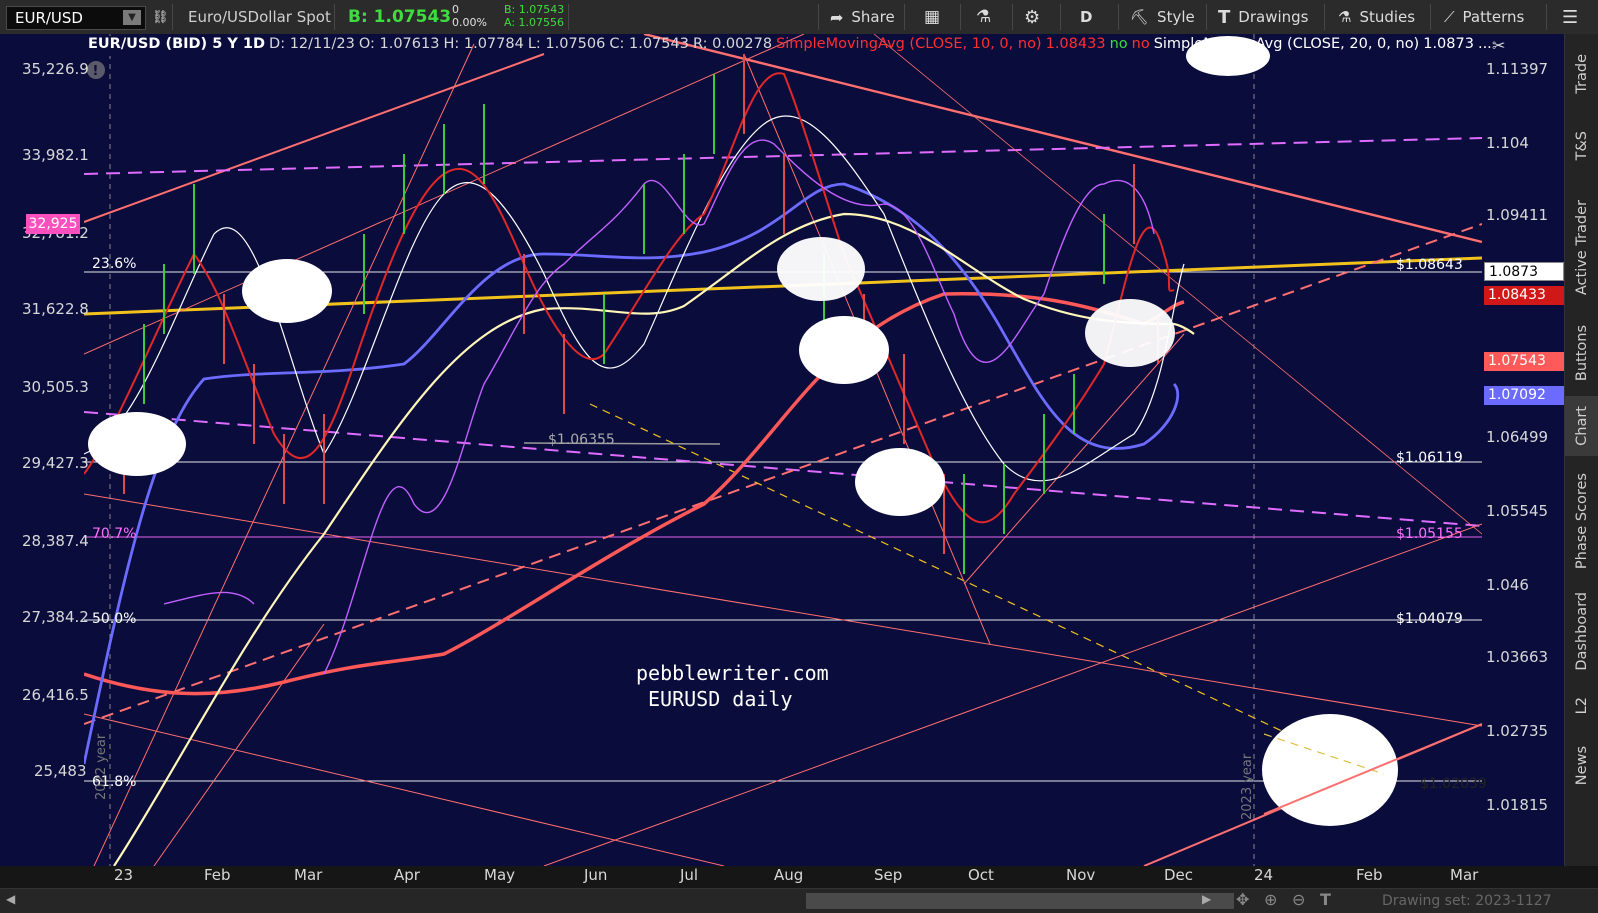 This screenshot has height=913, width=1598. I want to click on price-tag-other: 1.07092, so click(1524, 395).